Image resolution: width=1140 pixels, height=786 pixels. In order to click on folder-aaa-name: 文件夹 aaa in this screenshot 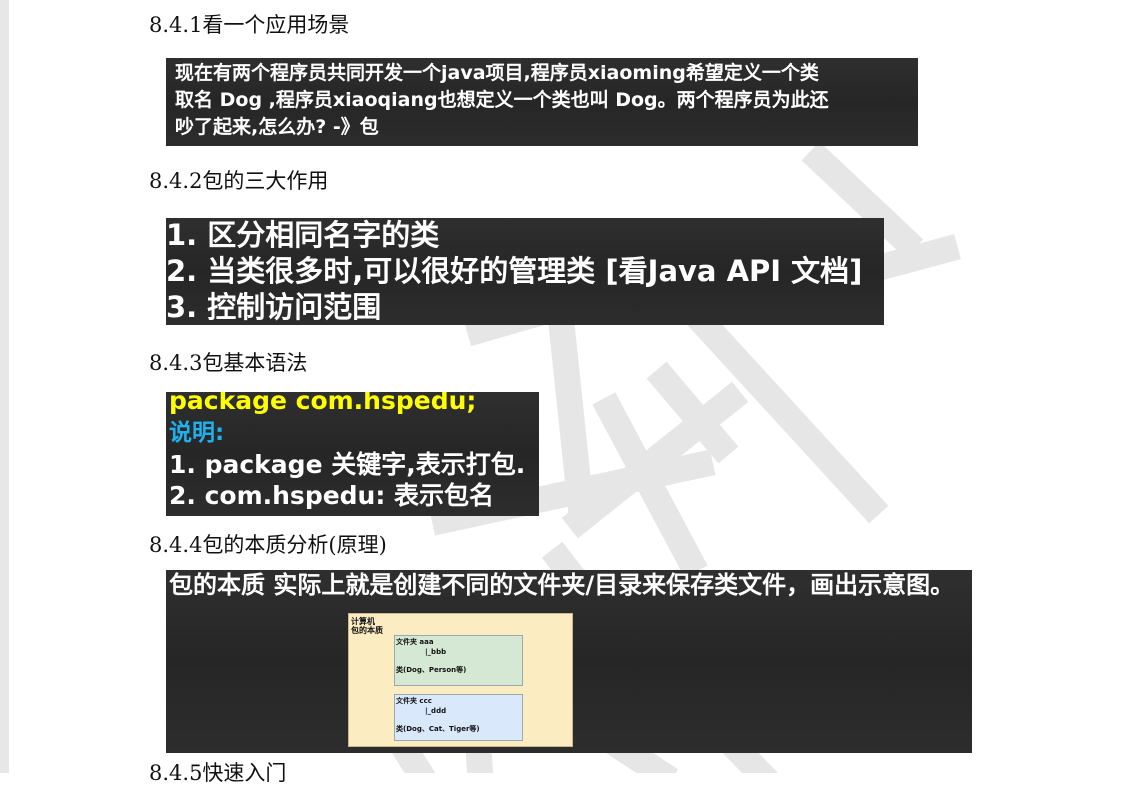, I will do `click(415, 642)`.